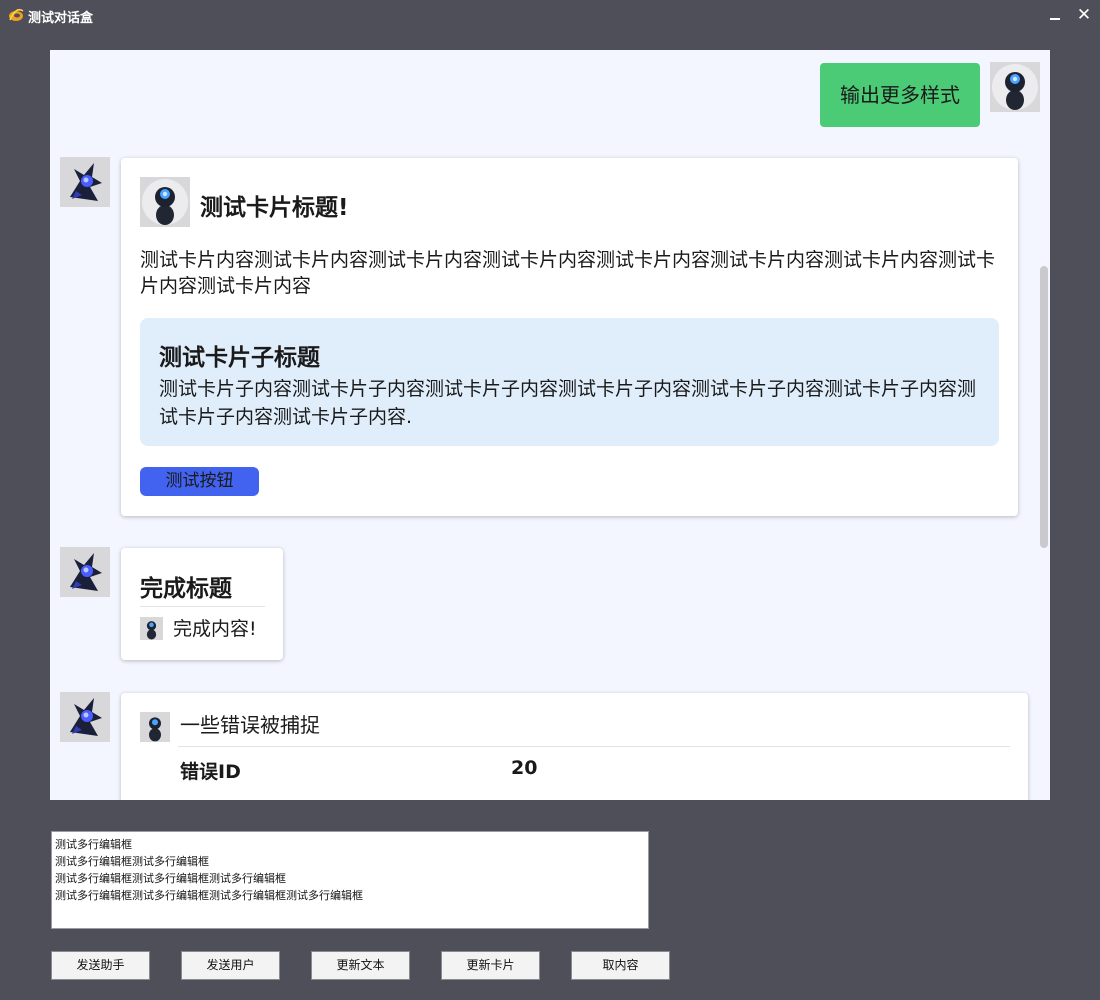  Describe the element at coordinates (1044, 407) in the screenshot. I see `chat-scrollbar` at that location.